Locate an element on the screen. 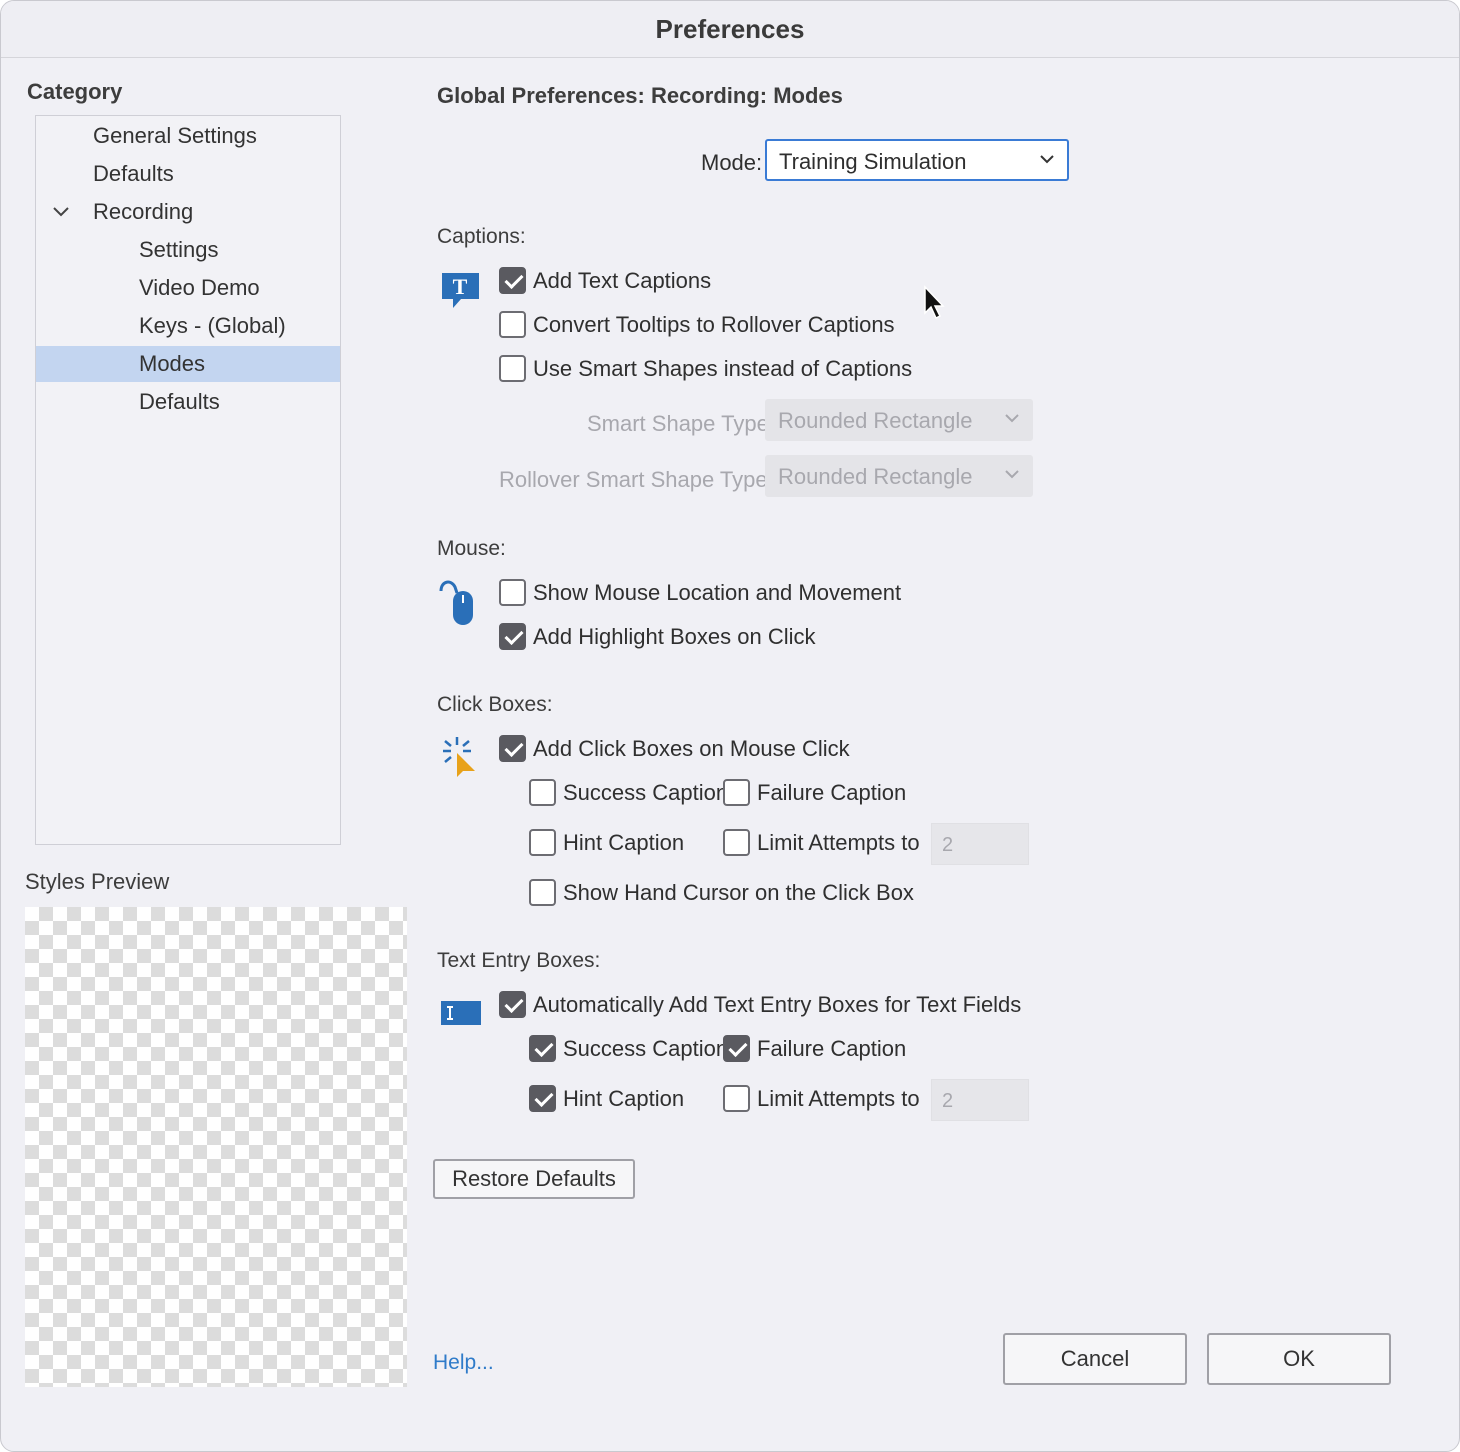 Image resolution: width=1460 pixels, height=1452 pixels. click-boxes-section-label: Click Boxes: is located at coordinates (495, 704).